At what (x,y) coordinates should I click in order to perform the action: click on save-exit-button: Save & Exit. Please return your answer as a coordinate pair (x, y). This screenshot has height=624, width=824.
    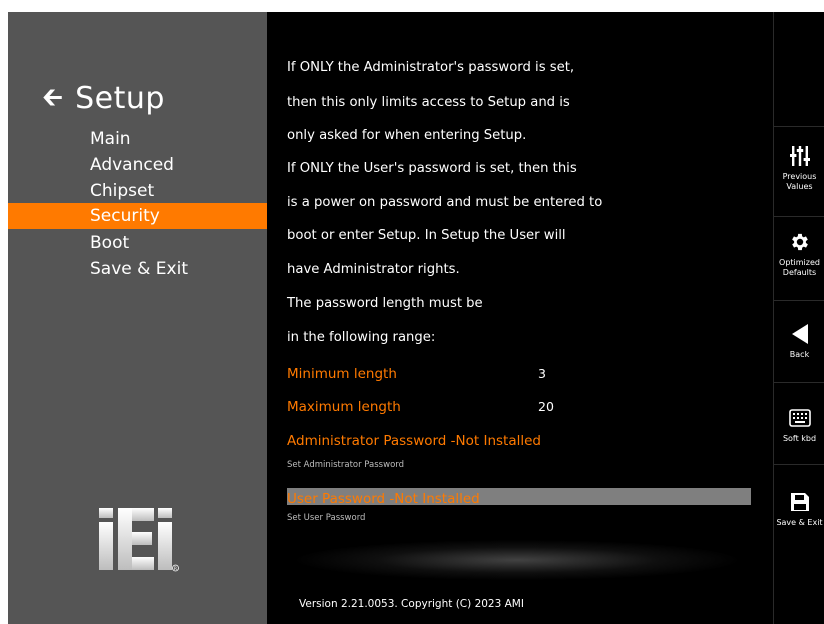
    Looking at the image, I should click on (799, 521).